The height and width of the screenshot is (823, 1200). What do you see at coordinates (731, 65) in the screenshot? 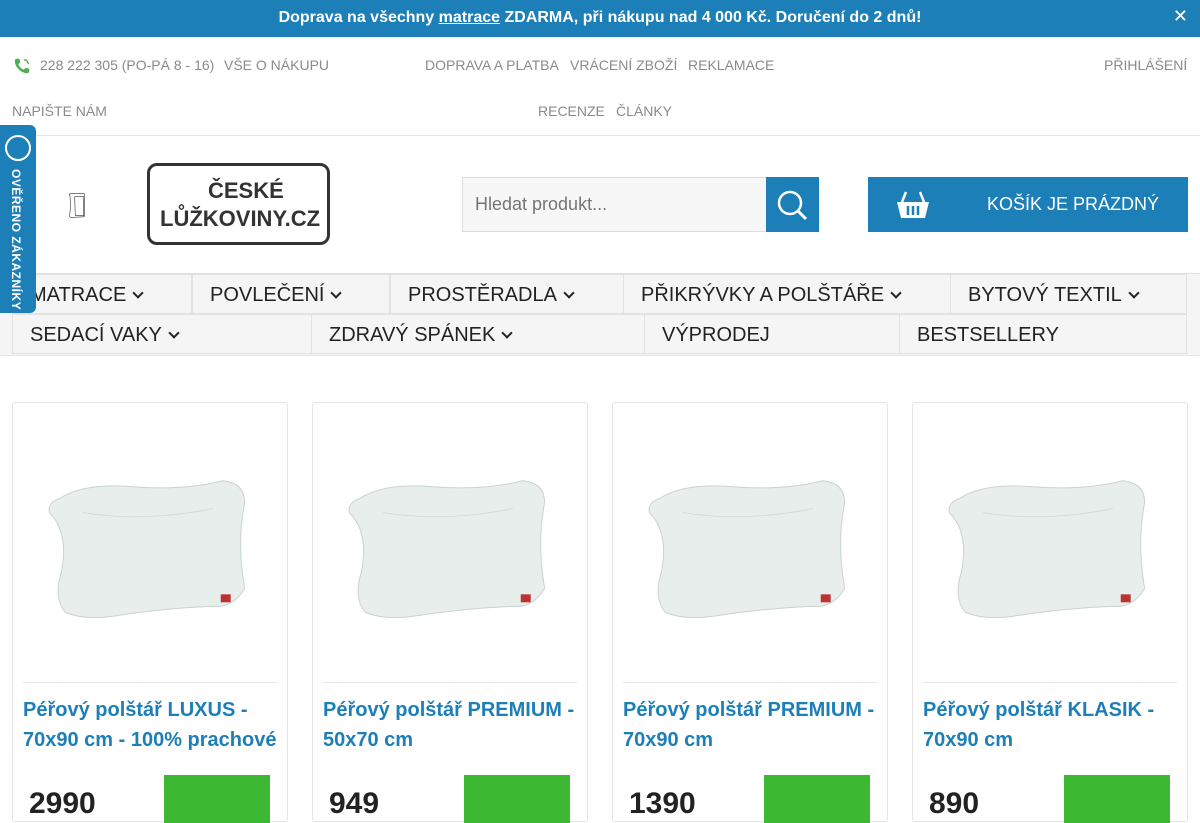
I see `link-reklamace: REKLAMACE` at bounding box center [731, 65].